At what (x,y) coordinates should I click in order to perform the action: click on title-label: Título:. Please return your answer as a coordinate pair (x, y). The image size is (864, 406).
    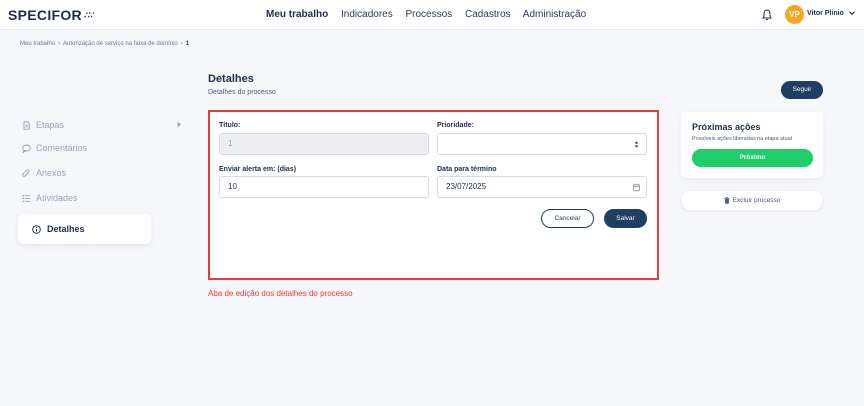
    Looking at the image, I should click on (230, 125).